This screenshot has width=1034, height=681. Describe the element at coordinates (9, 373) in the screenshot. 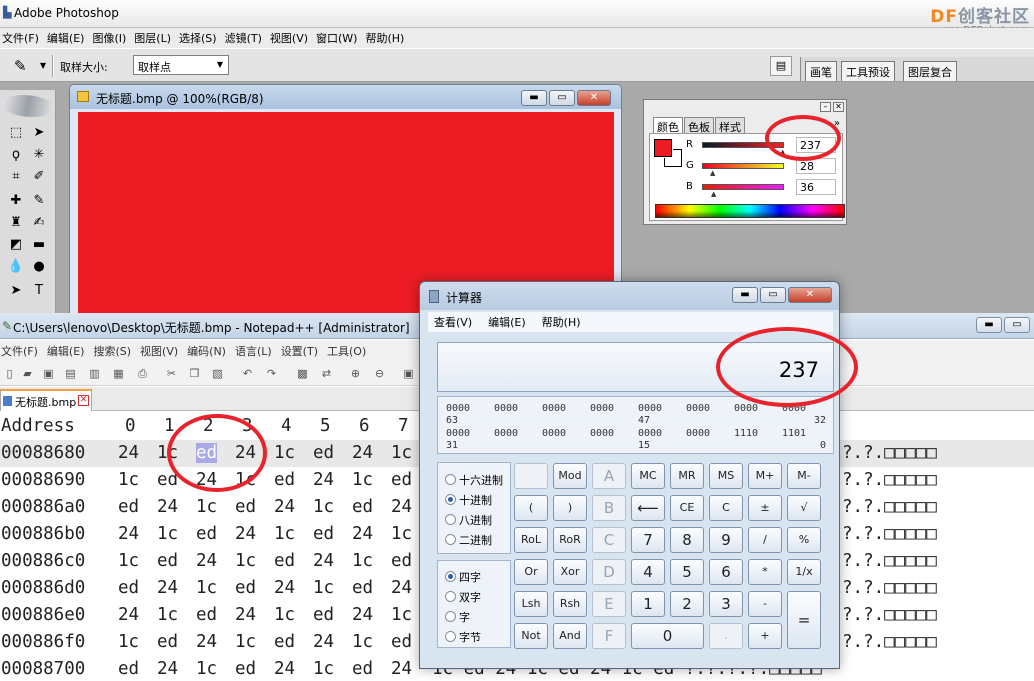

I see `new-file-icon: ▯` at that location.